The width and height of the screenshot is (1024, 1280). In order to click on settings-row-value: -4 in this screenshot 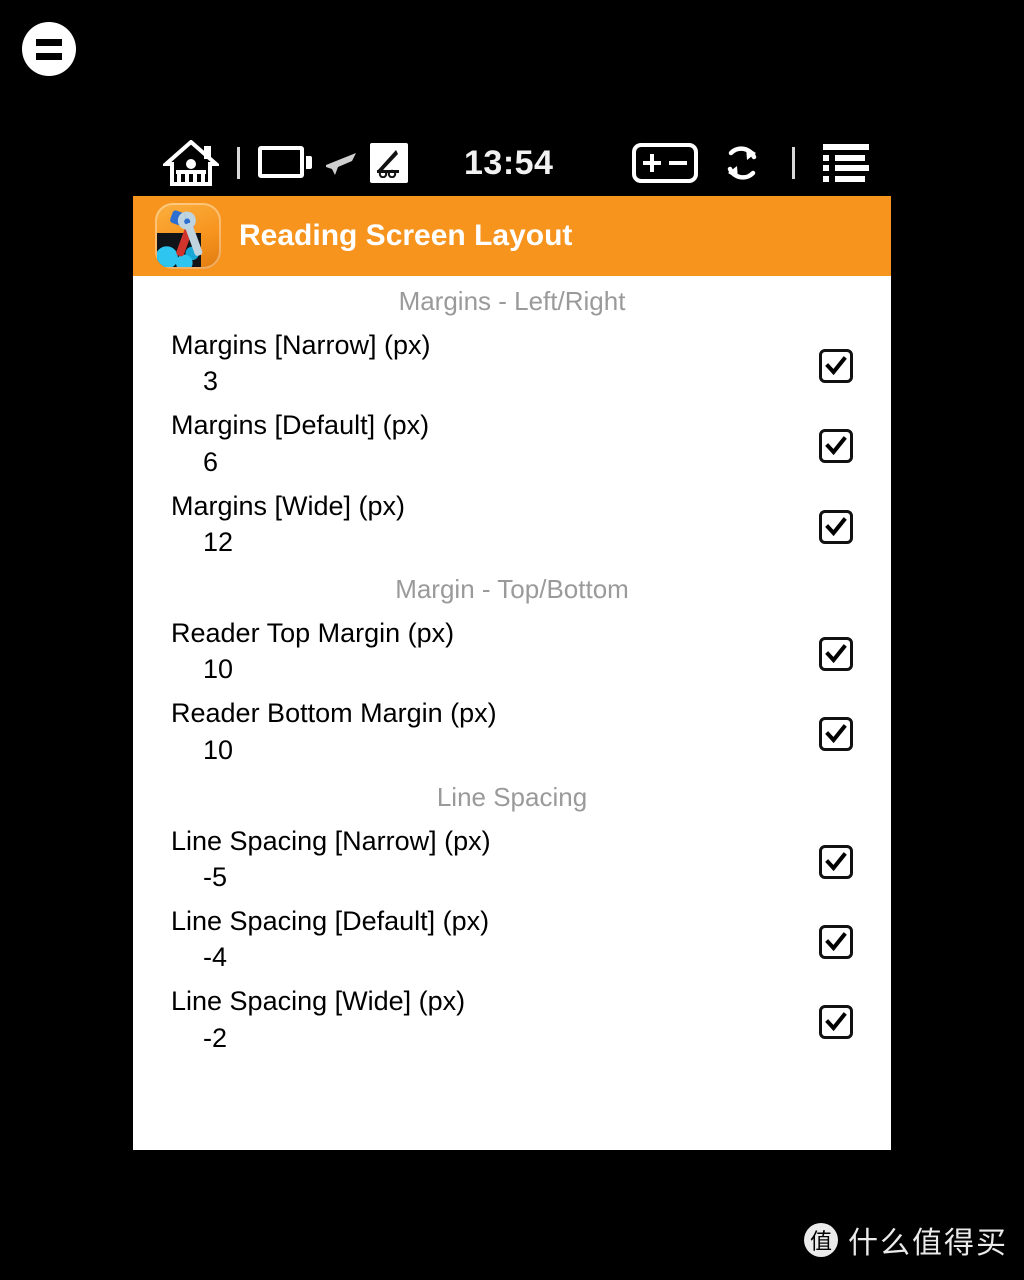, I will do `click(476, 957)`.